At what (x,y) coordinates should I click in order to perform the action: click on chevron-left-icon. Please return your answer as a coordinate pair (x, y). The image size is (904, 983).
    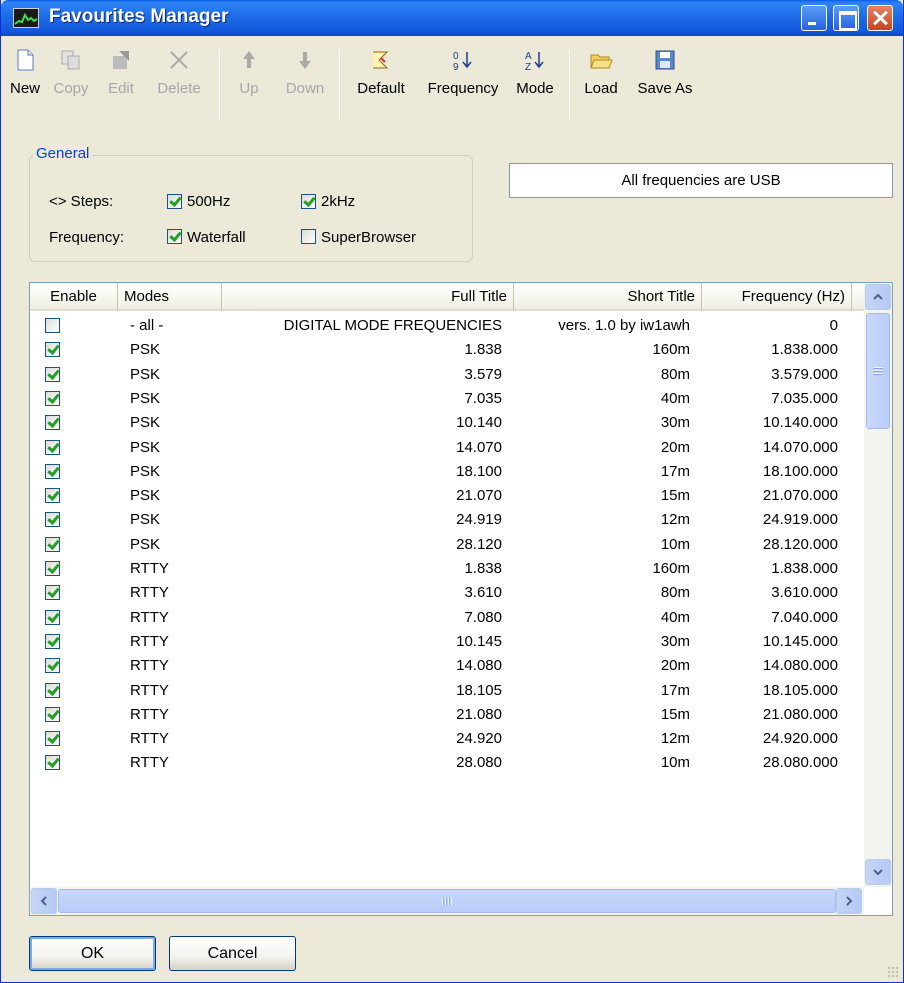
    Looking at the image, I should click on (43, 901).